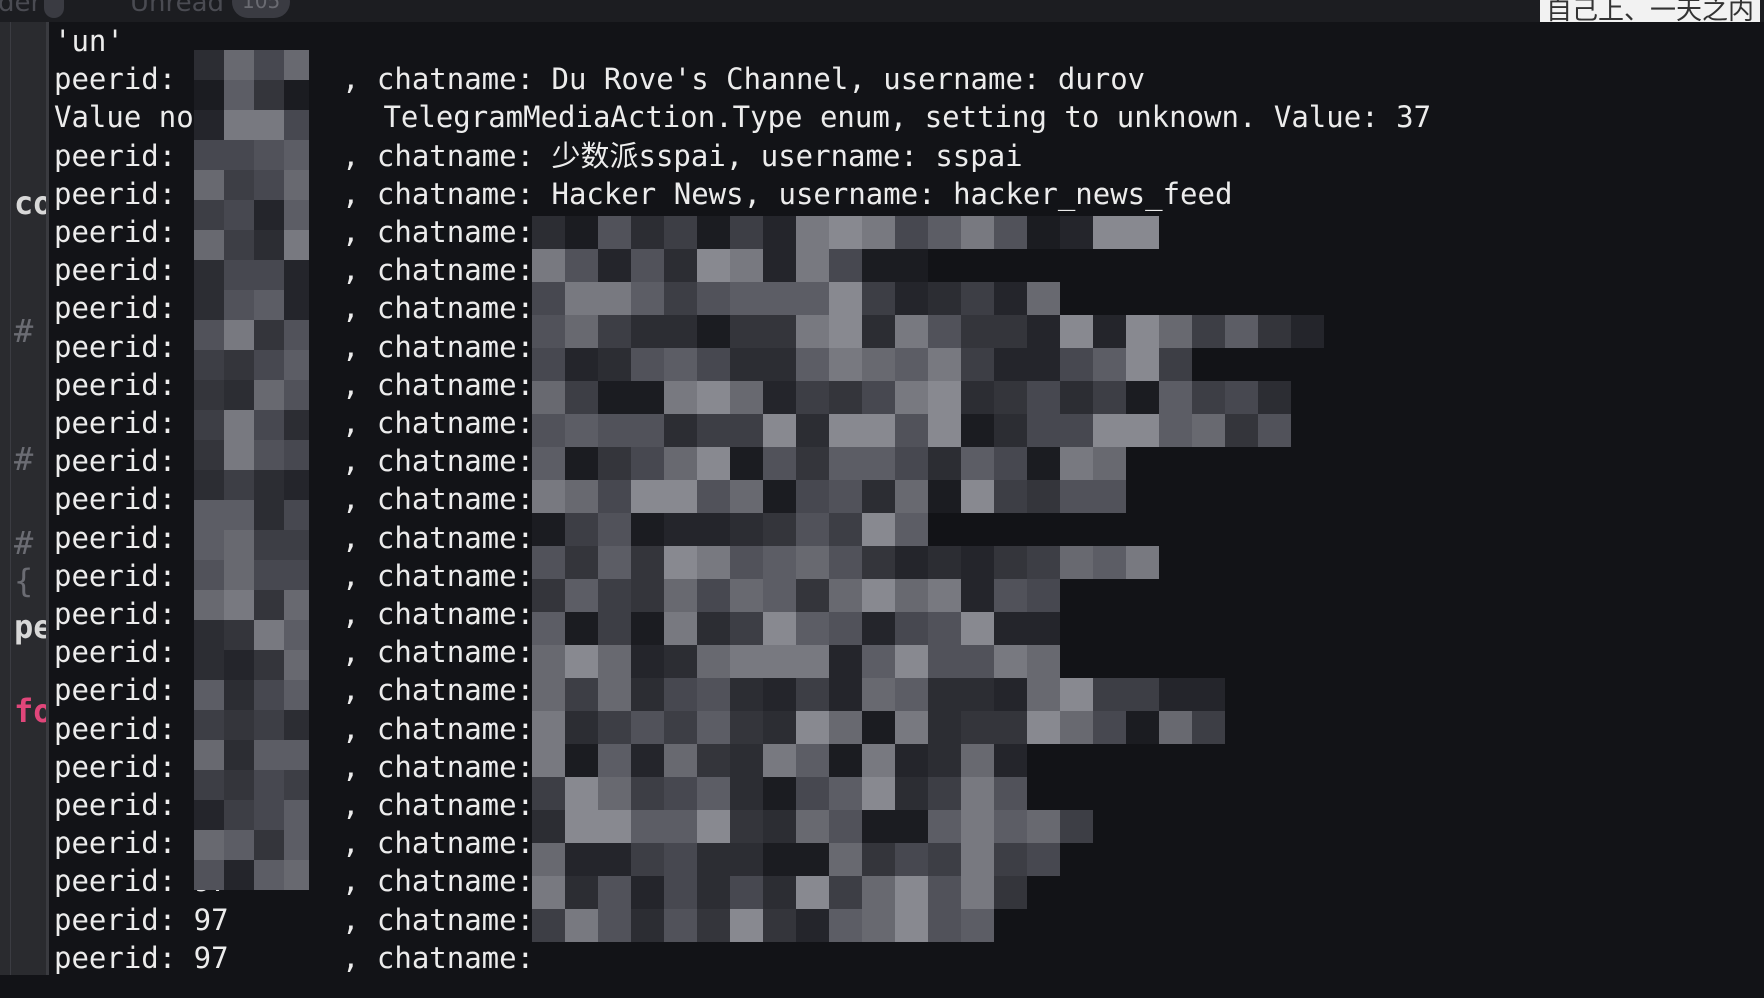 The width and height of the screenshot is (1764, 998). What do you see at coordinates (261, 9) in the screenshot?
I see `unread-badge: 105` at bounding box center [261, 9].